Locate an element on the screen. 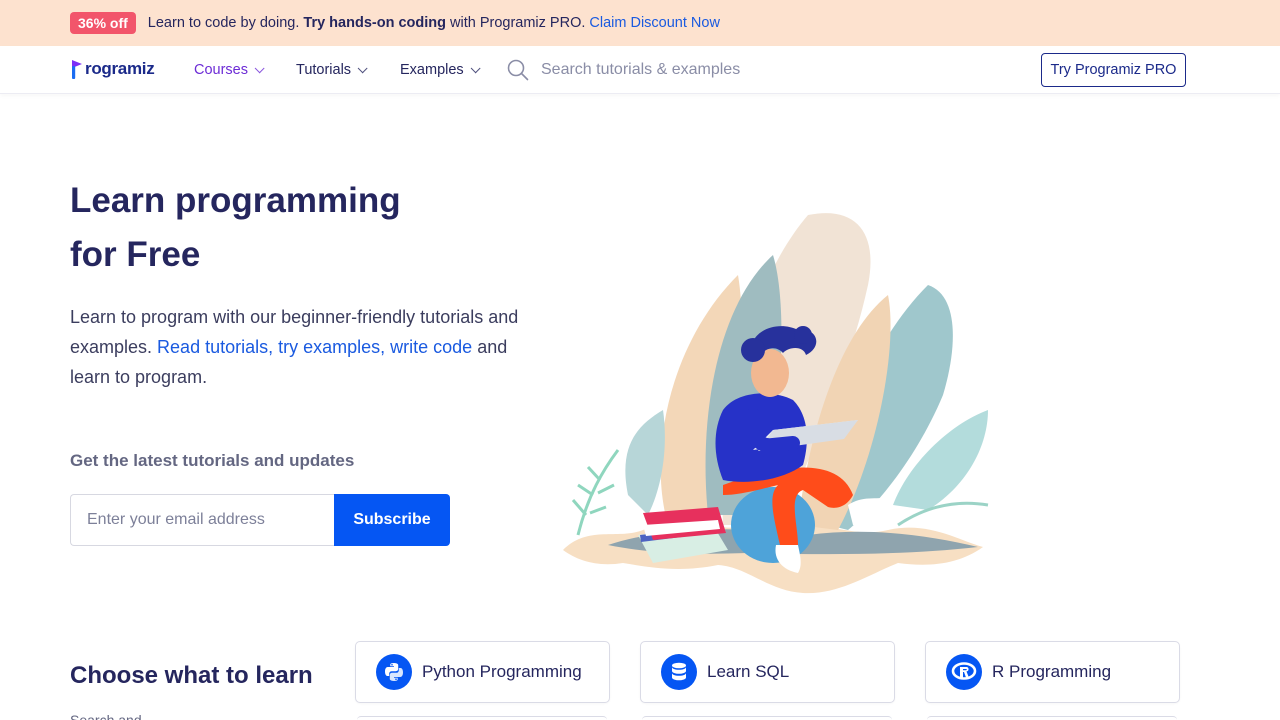 This screenshot has height=720, width=1280. search-bar is located at coordinates (717, 70).